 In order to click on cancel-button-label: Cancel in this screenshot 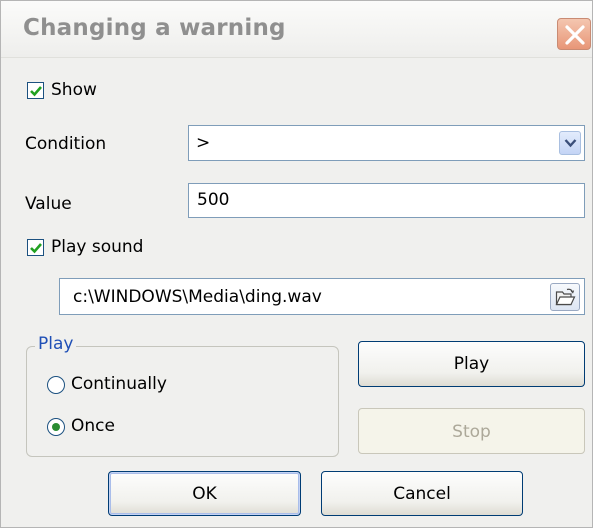, I will do `click(422, 494)`.